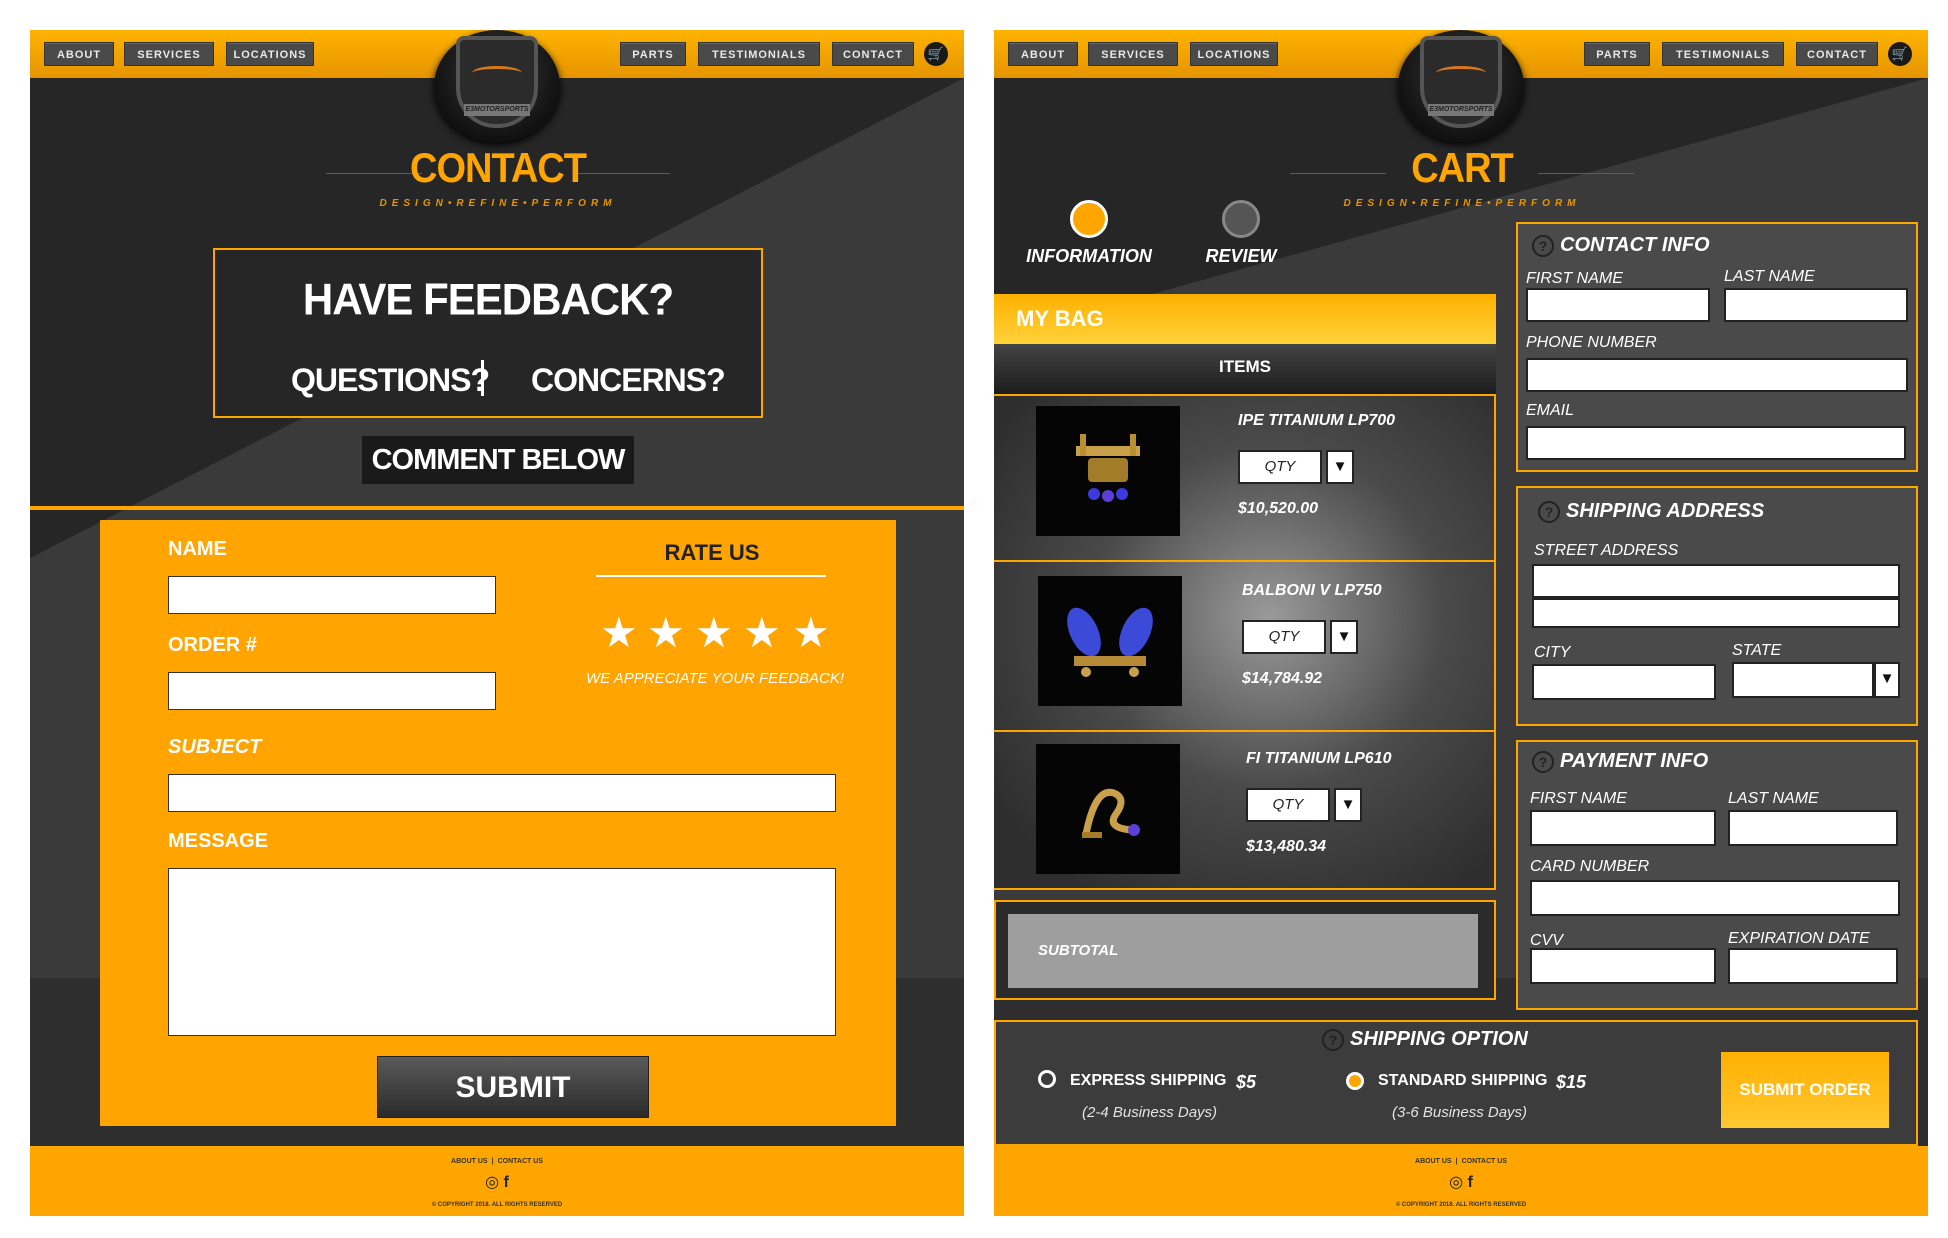  I want to click on subject-input, so click(502, 793).